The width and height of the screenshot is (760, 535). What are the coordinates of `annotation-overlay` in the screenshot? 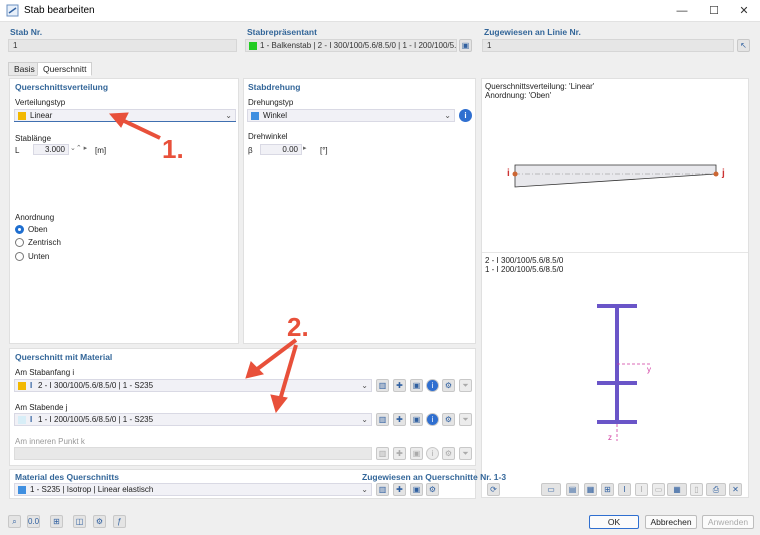 It's located at (203, 263).